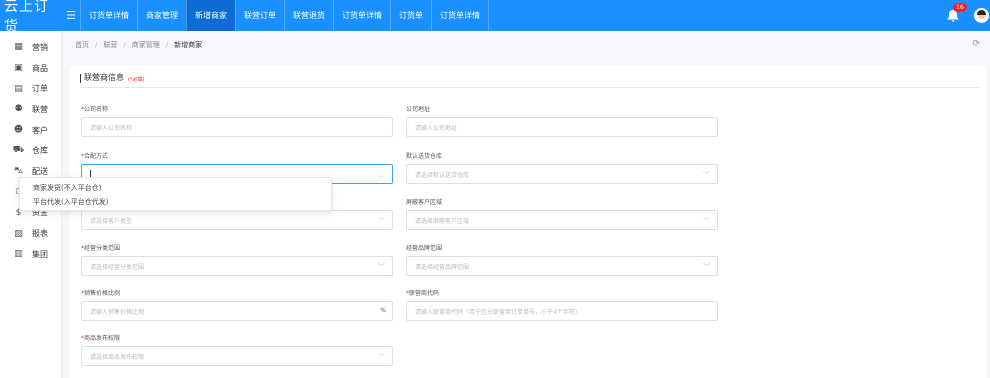  Describe the element at coordinates (96, 156) in the screenshot. I see `distribution-mode-label: 合配方式` at that location.